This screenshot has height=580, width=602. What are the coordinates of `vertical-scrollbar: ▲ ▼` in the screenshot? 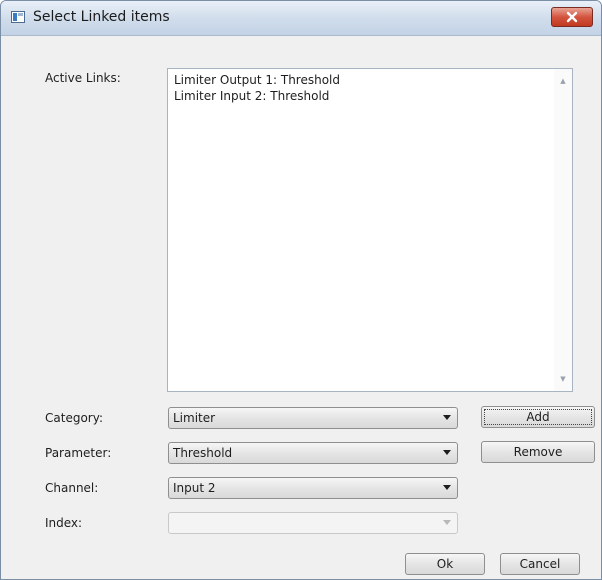 It's located at (563, 230).